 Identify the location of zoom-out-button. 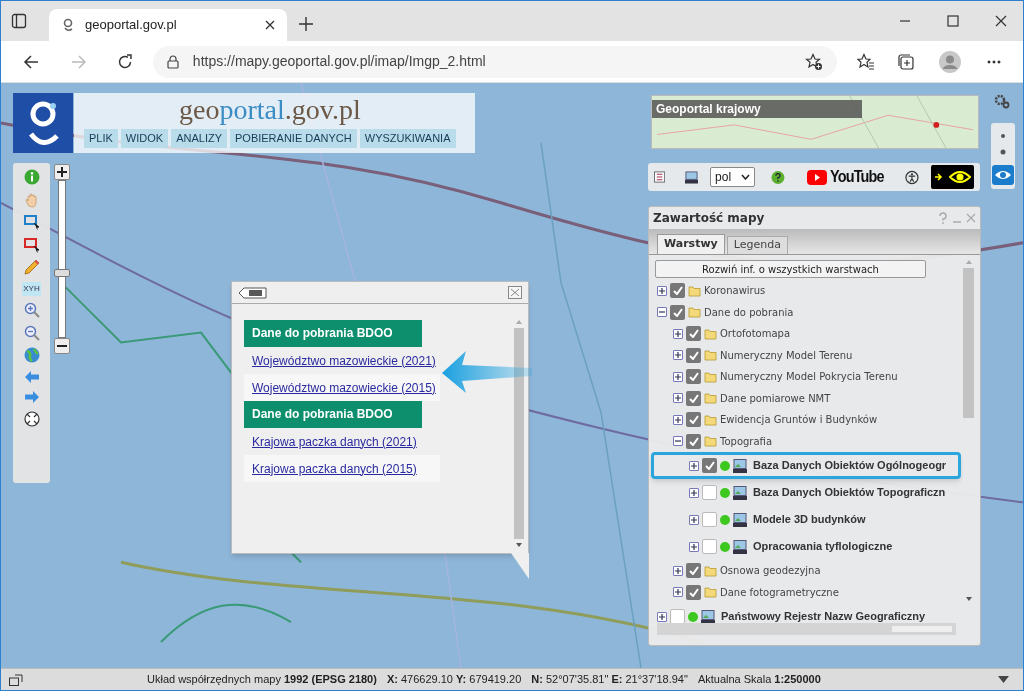
(62, 346).